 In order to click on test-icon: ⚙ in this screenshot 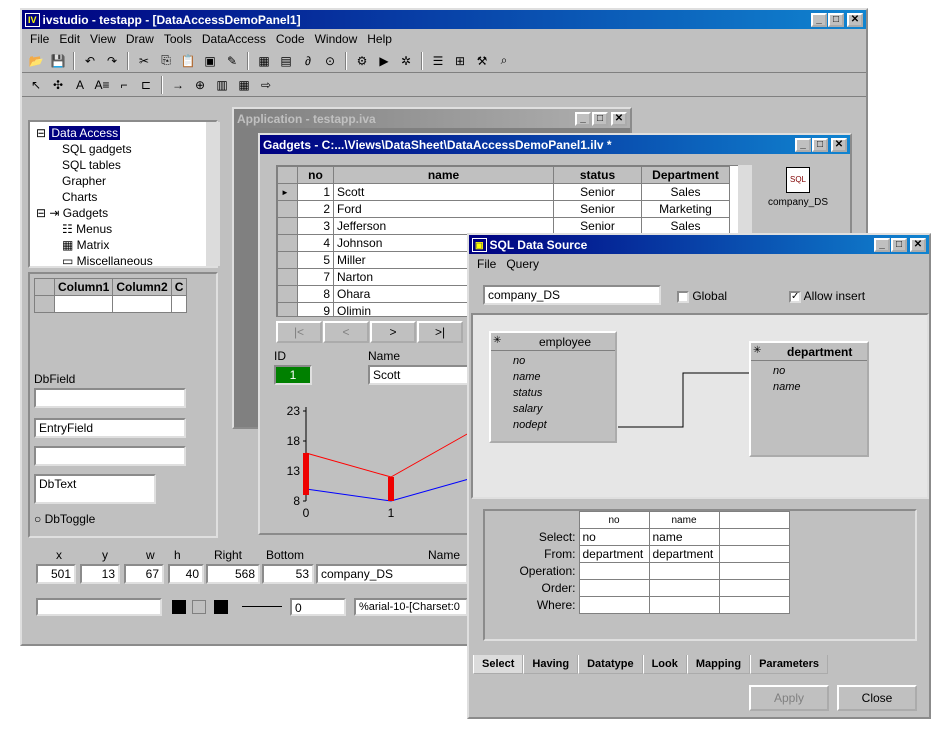, I will do `click(362, 61)`.